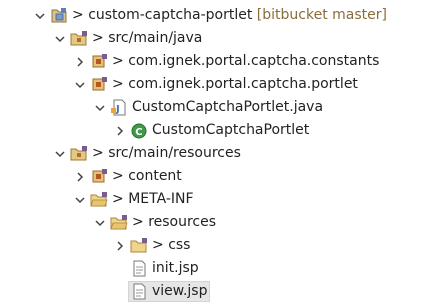  Describe the element at coordinates (254, 61) in the screenshot. I see `tree-item-name: com.ignek.portal.captcha.constants` at that location.